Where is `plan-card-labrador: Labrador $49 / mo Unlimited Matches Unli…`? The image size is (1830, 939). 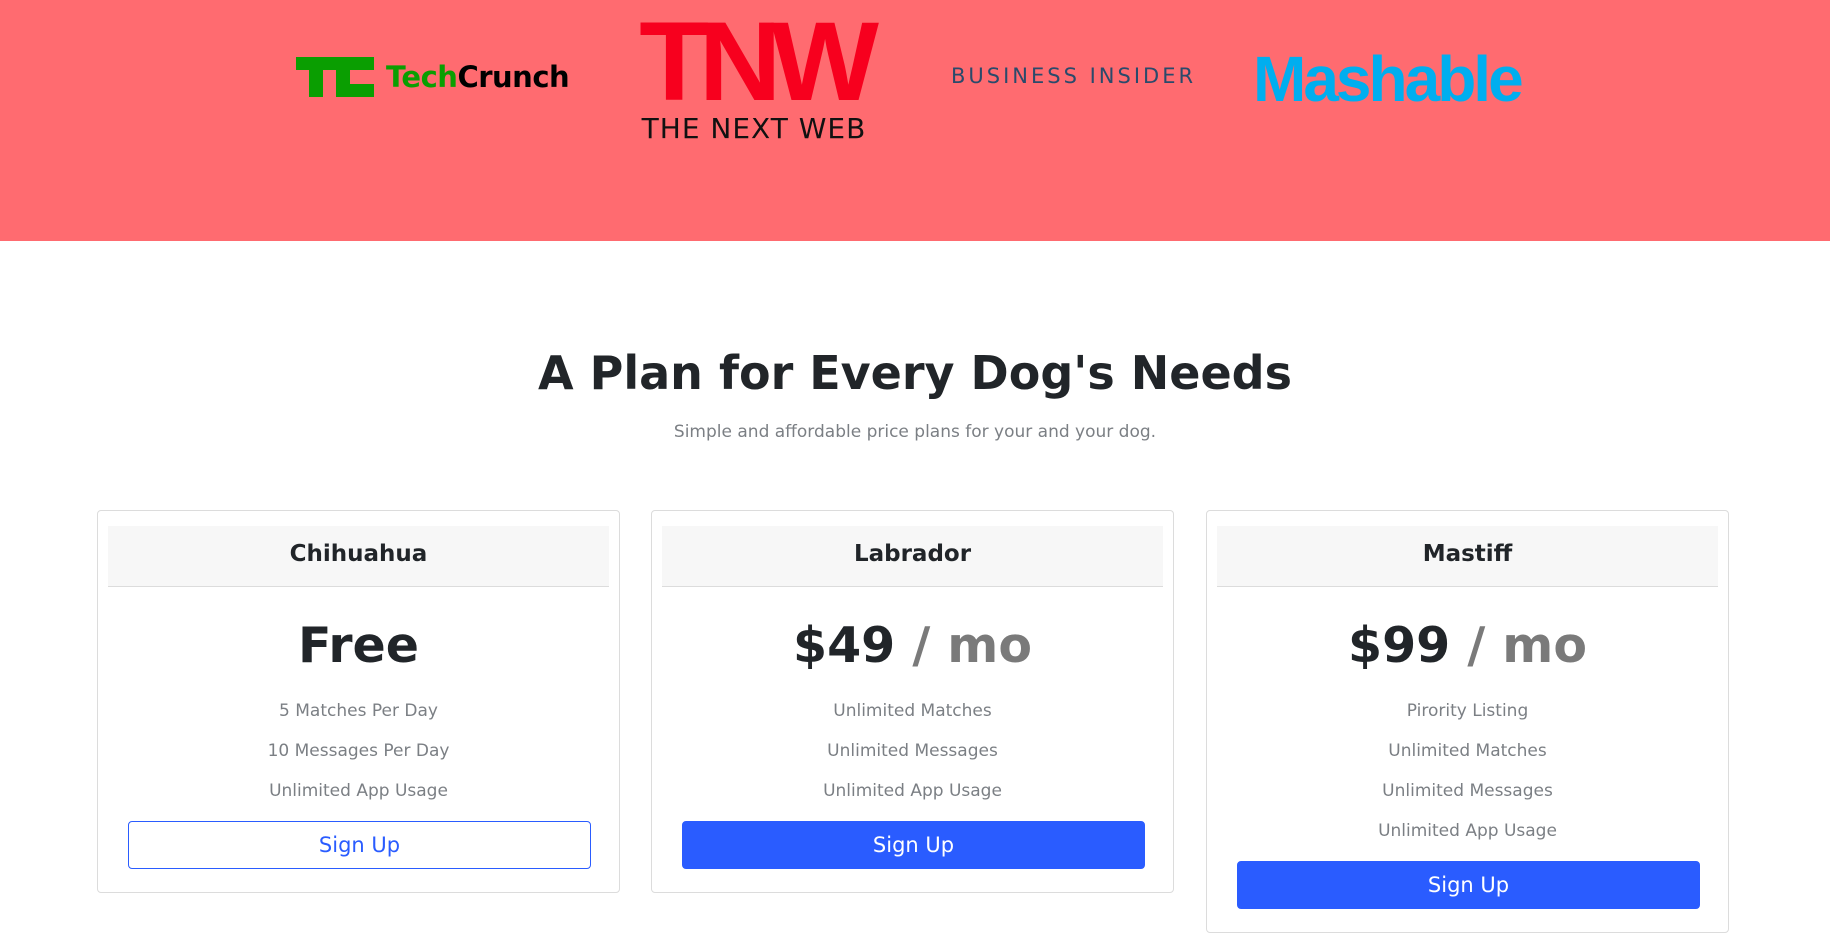 plan-card-labrador: Labrador $49 / mo Unlimited Matches Unli… is located at coordinates (912, 701).